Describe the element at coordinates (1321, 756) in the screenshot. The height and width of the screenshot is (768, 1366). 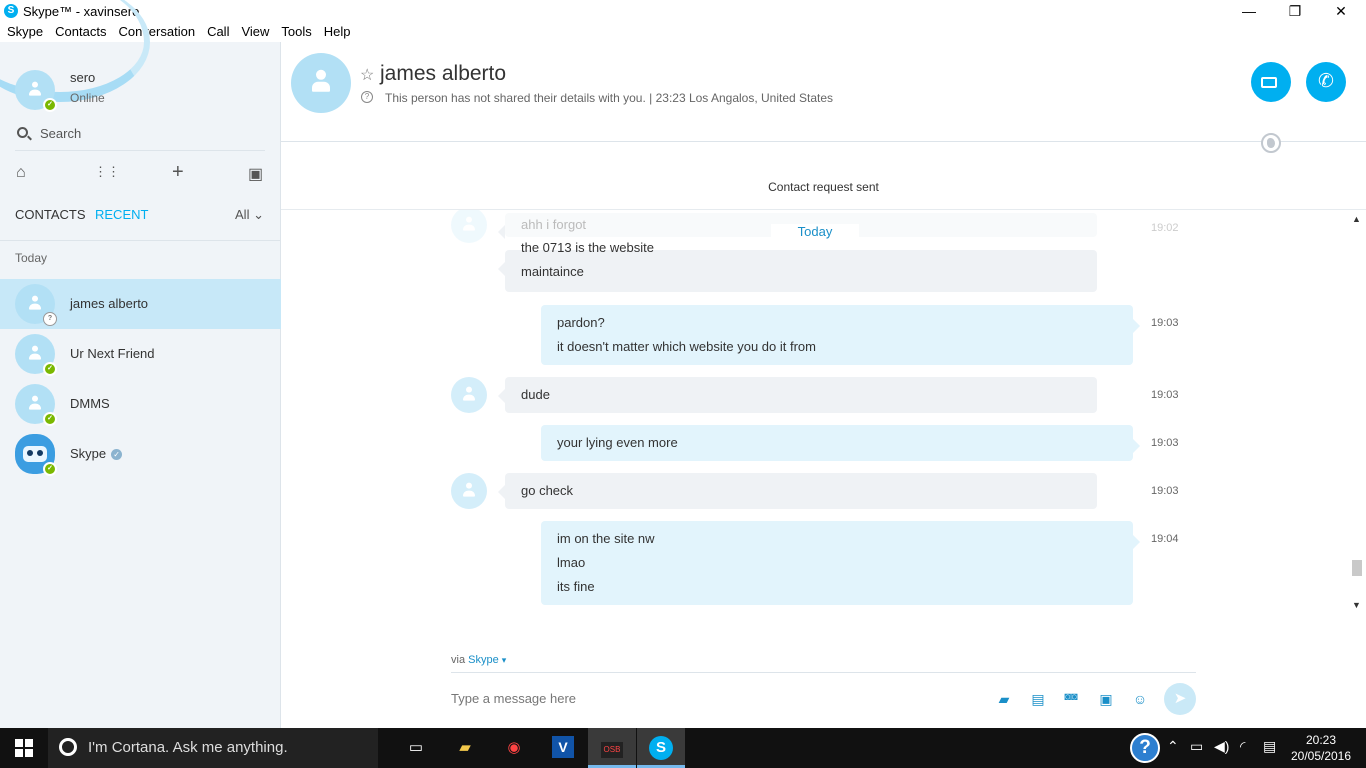
I see `clock-date: 20/05/2016` at that location.